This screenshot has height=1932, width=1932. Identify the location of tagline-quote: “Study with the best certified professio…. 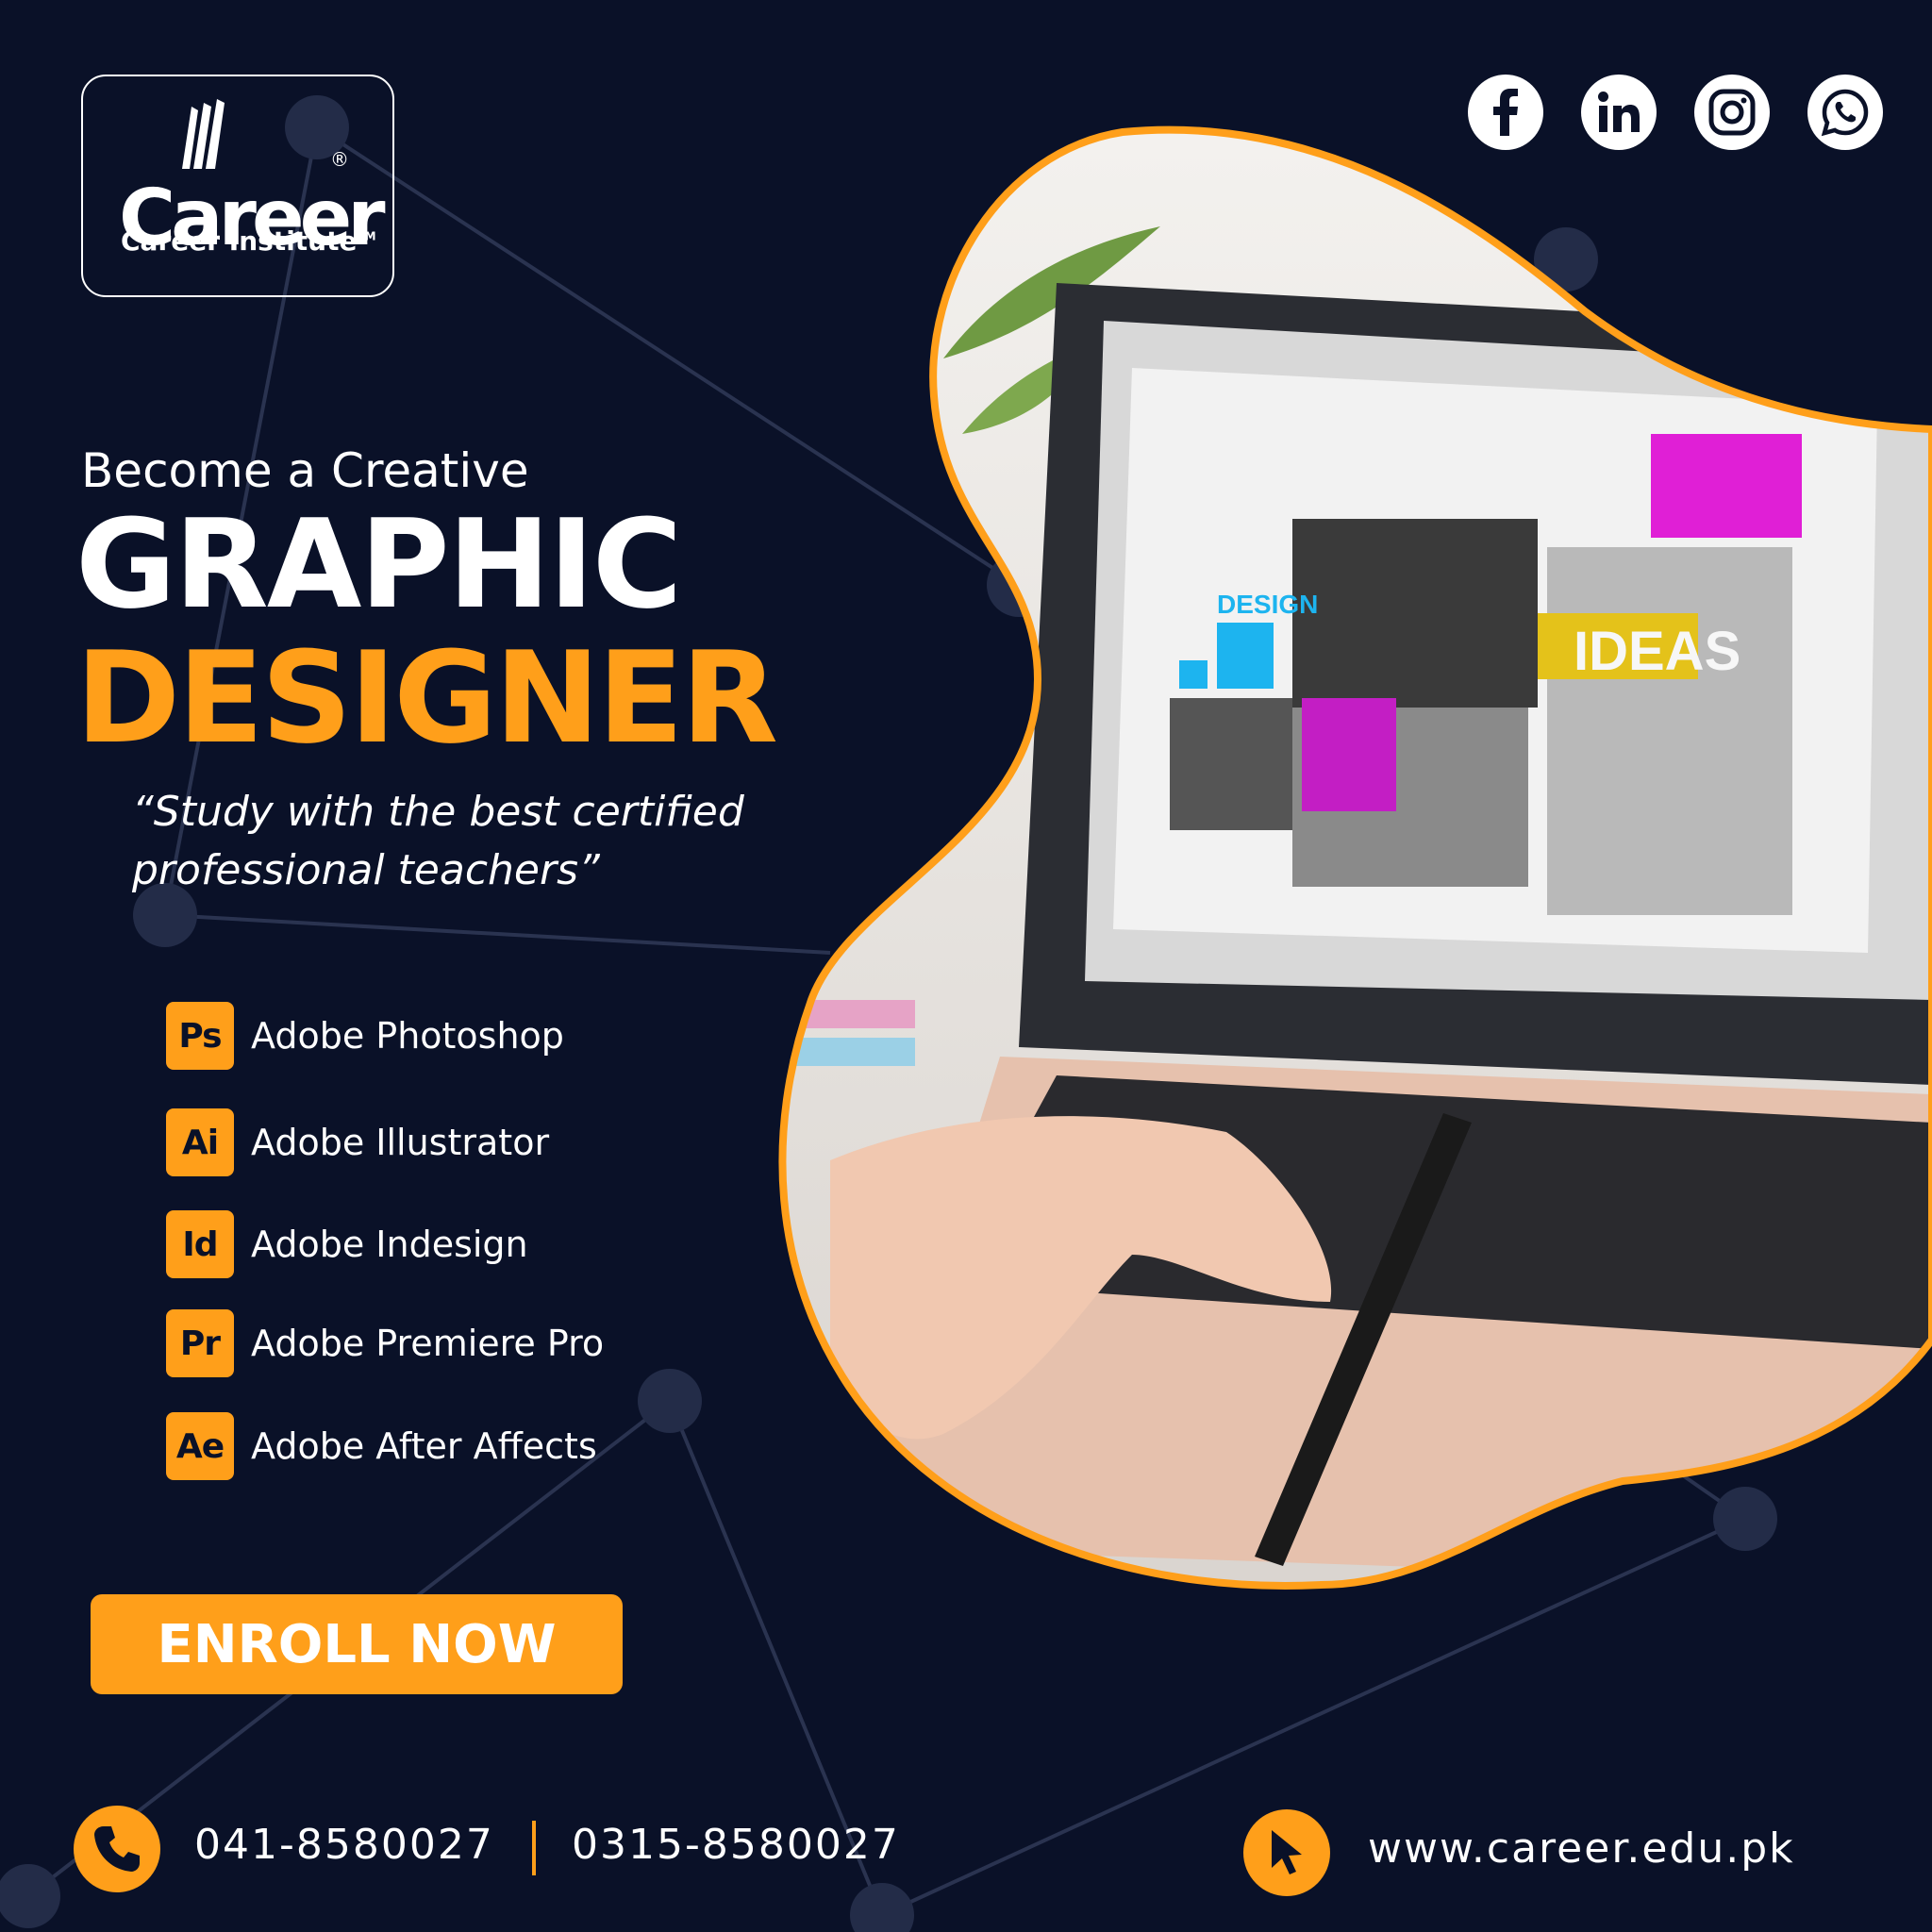
(438, 841).